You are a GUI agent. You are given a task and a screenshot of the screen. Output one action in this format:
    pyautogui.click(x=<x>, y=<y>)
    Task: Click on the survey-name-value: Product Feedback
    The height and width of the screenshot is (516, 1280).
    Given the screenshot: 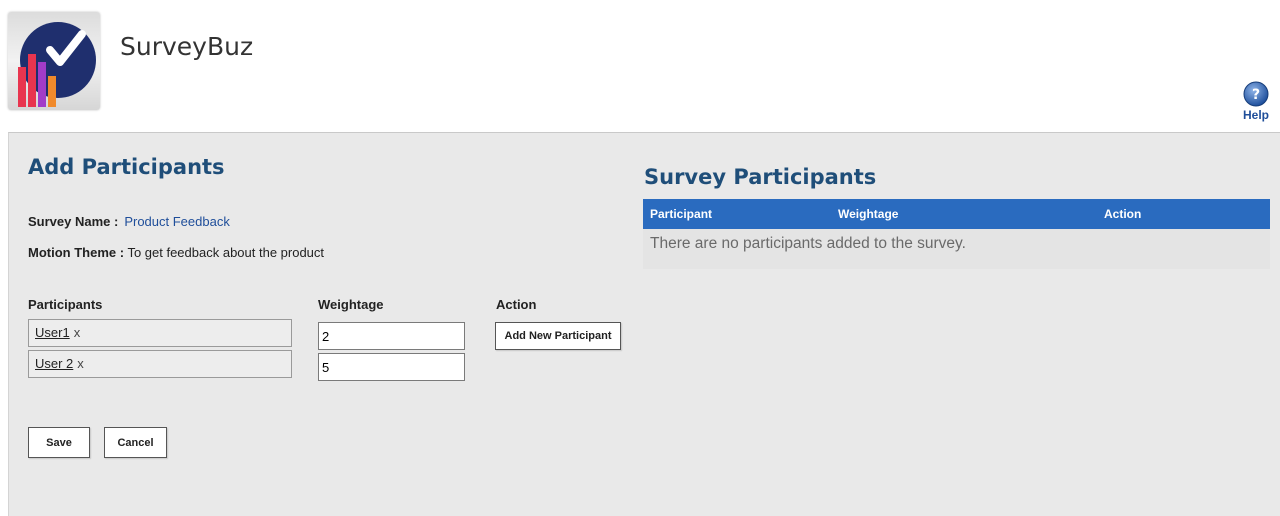 What is the action you would take?
    pyautogui.click(x=177, y=221)
    